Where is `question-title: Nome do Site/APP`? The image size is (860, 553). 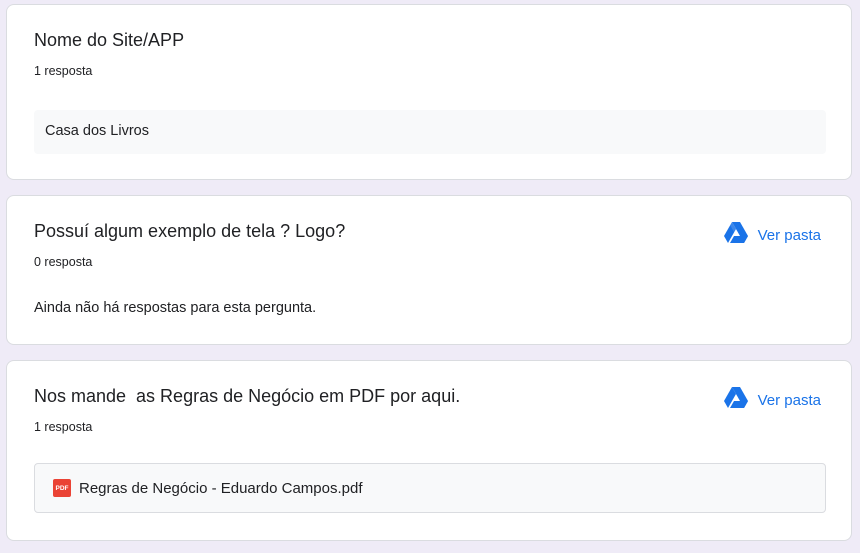
question-title: Nome do Site/APP is located at coordinates (109, 40).